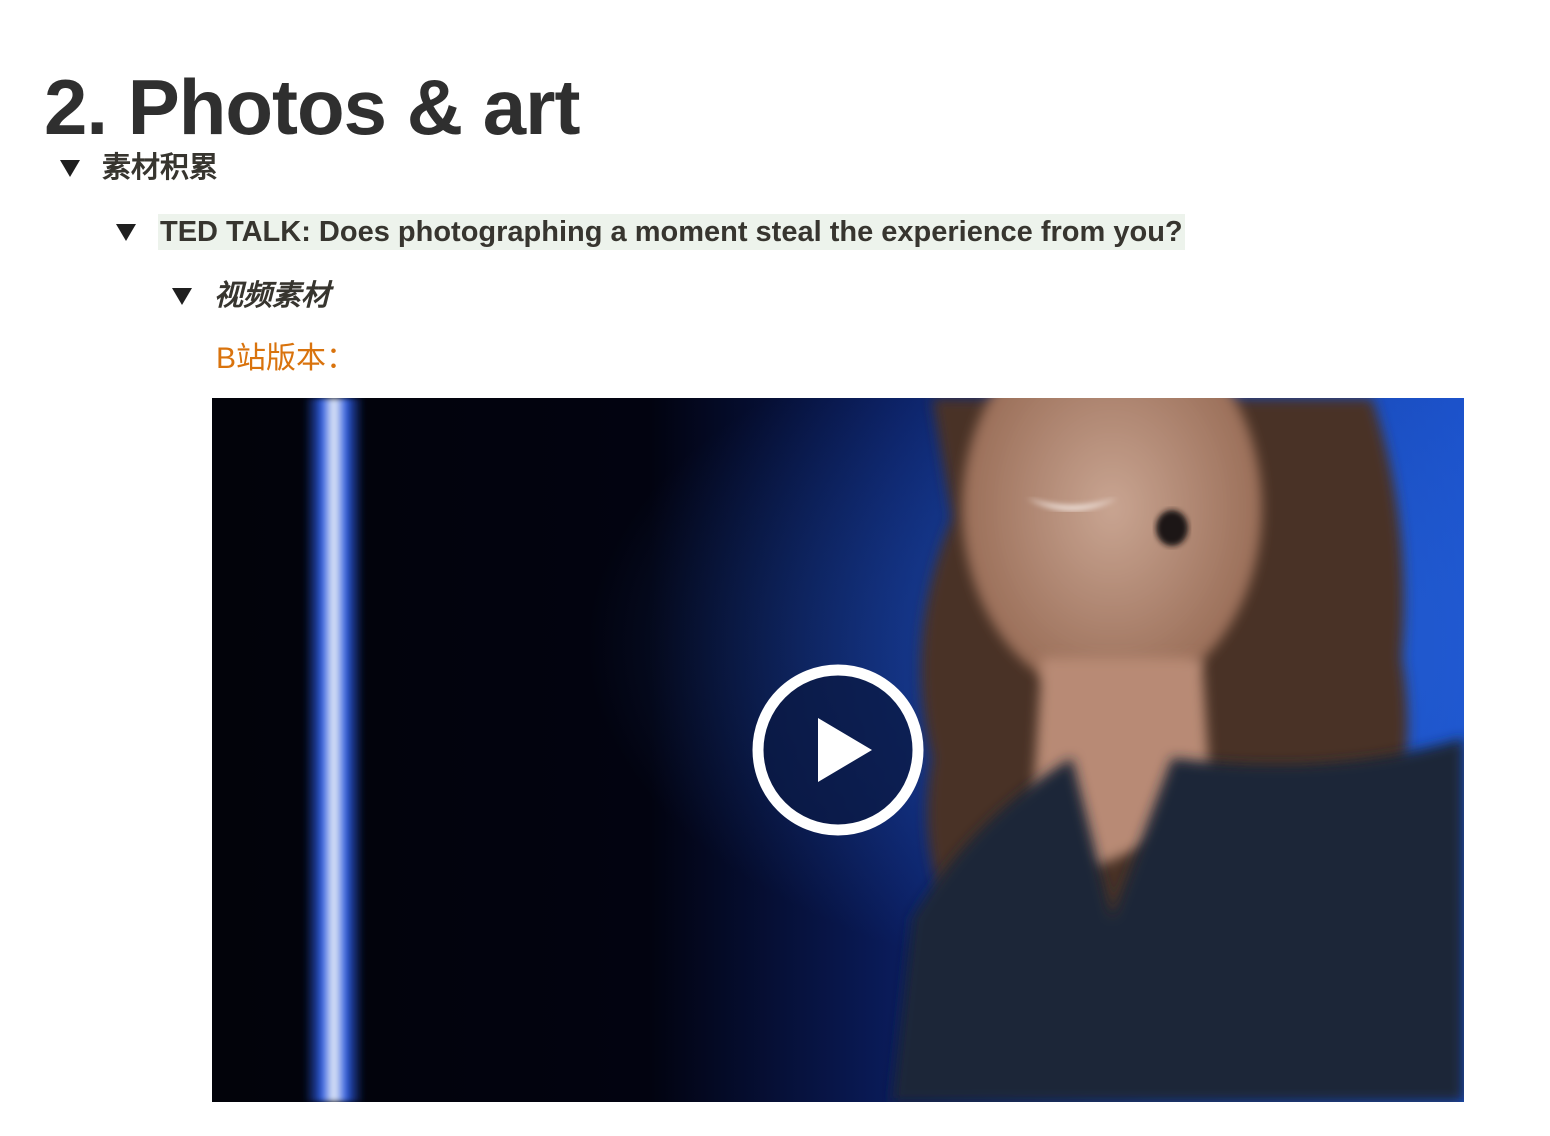 Image resolution: width=1550 pixels, height=1136 pixels. Describe the element at coordinates (160, 168) in the screenshot. I see `toggle-label-material: 素材积累` at that location.